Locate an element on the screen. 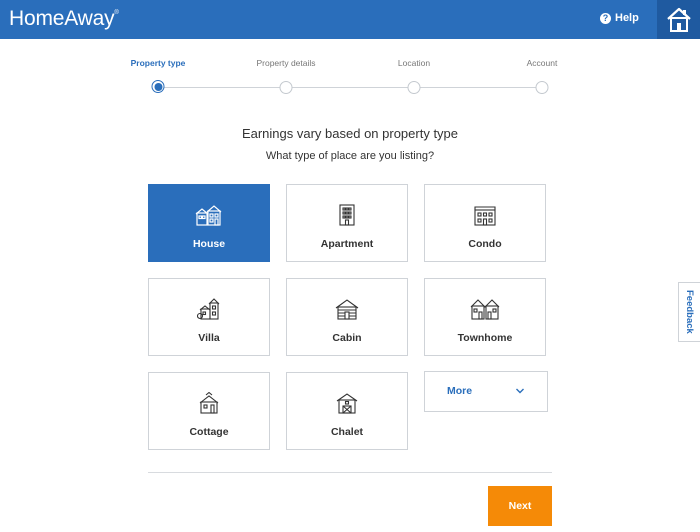 The height and width of the screenshot is (532, 700). feedback-tab: Feedback is located at coordinates (689, 312).